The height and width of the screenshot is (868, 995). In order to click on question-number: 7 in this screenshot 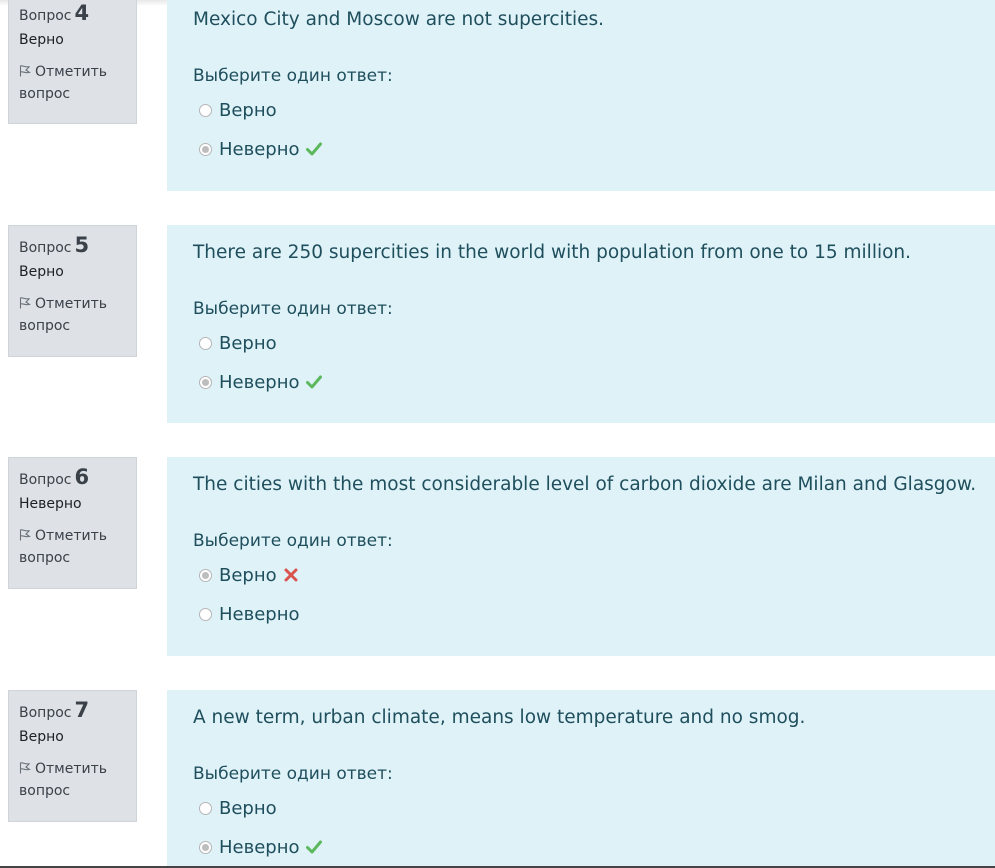, I will do `click(82, 710)`.